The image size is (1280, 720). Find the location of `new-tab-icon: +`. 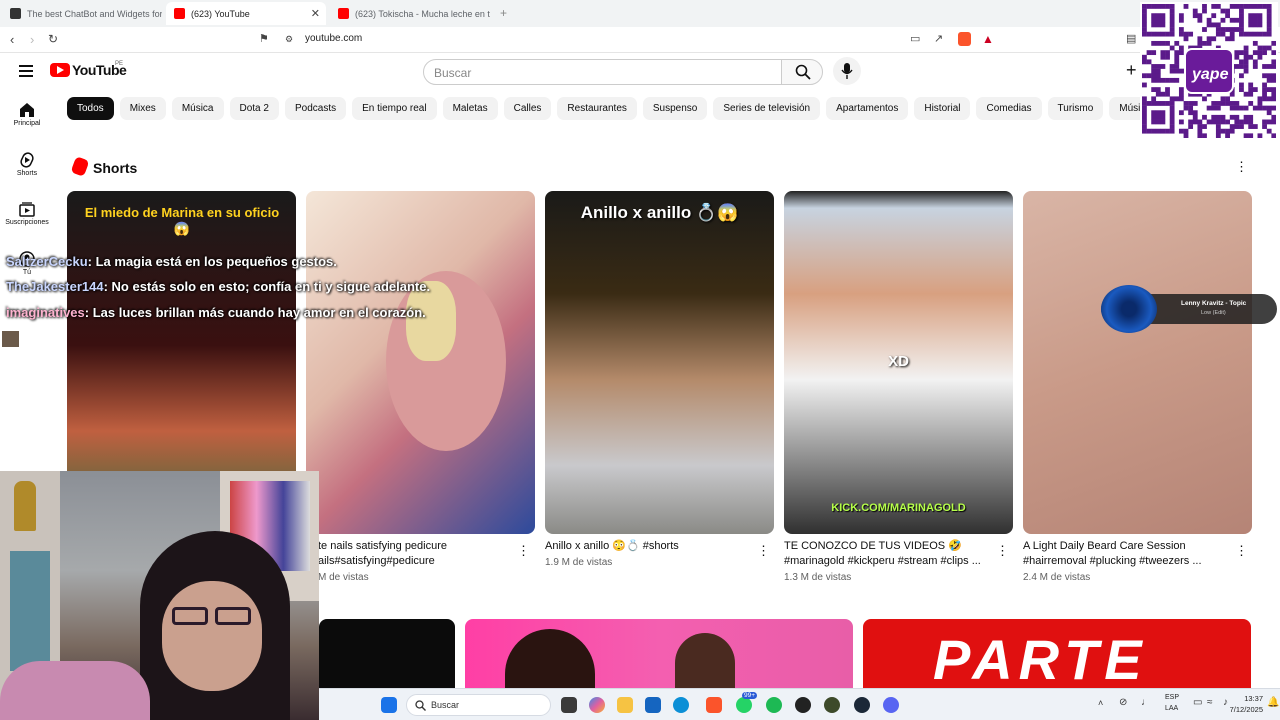

new-tab-icon: + is located at coordinates (503, 13).